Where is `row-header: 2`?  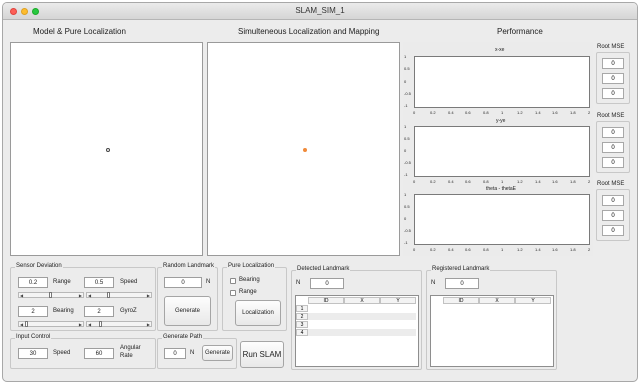
row-header: 2 is located at coordinates (302, 316).